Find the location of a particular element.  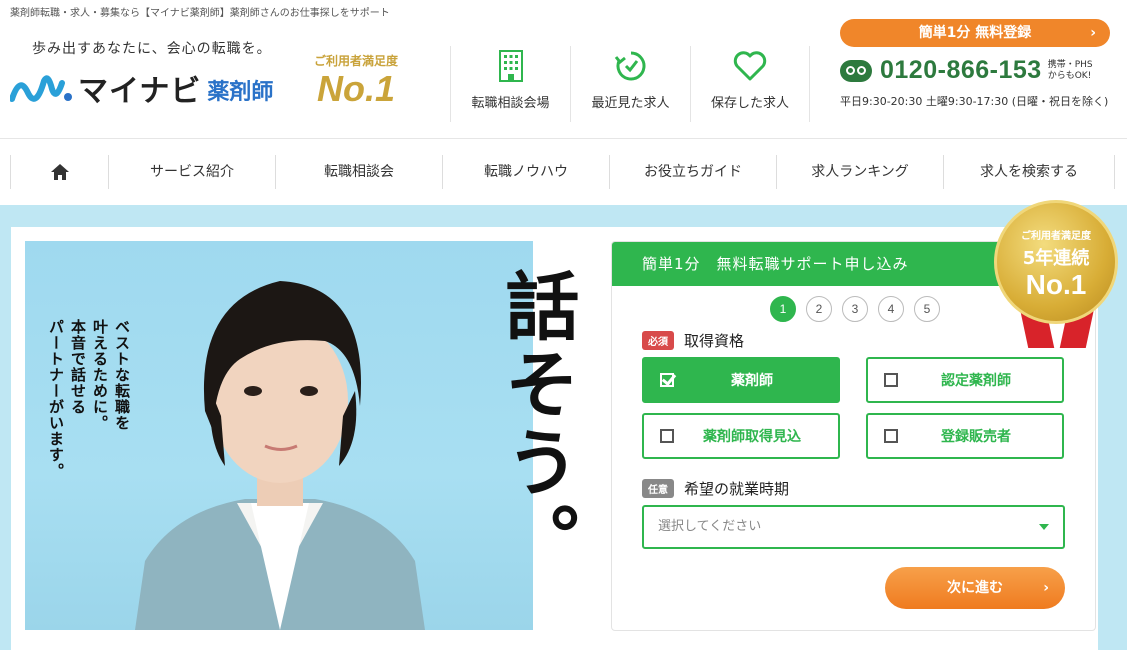

option-pharmacist: 薬剤師 is located at coordinates (741, 380).